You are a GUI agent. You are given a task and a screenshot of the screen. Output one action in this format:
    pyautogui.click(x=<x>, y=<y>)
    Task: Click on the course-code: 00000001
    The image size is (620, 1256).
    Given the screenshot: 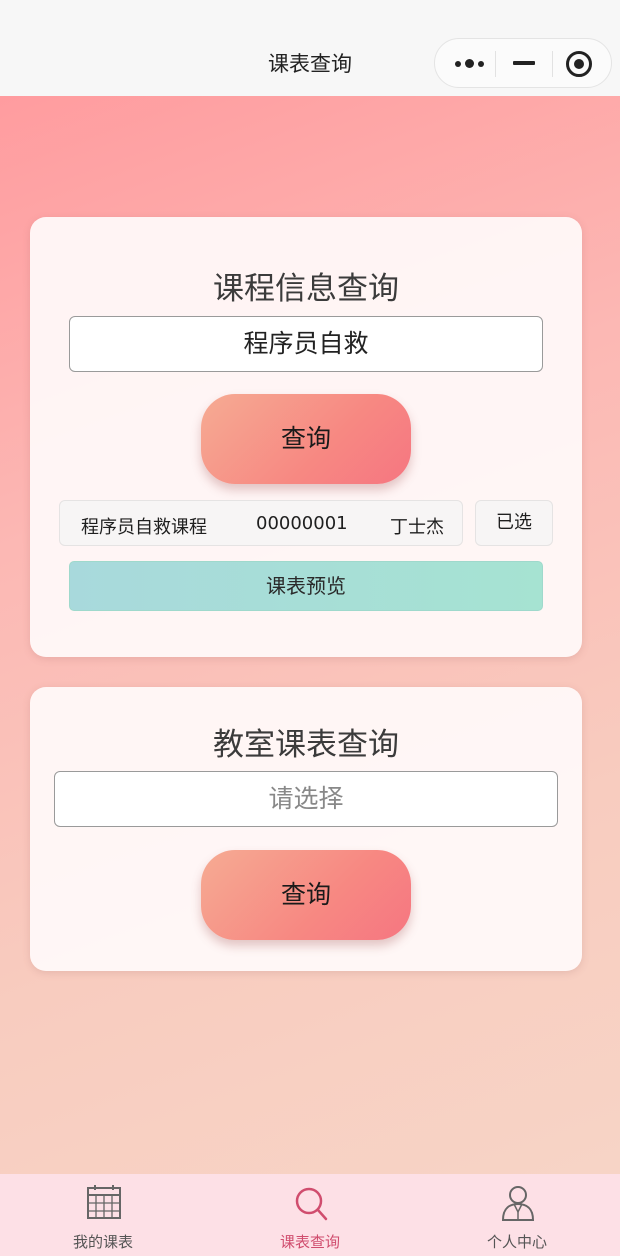 What is the action you would take?
    pyautogui.click(x=302, y=523)
    